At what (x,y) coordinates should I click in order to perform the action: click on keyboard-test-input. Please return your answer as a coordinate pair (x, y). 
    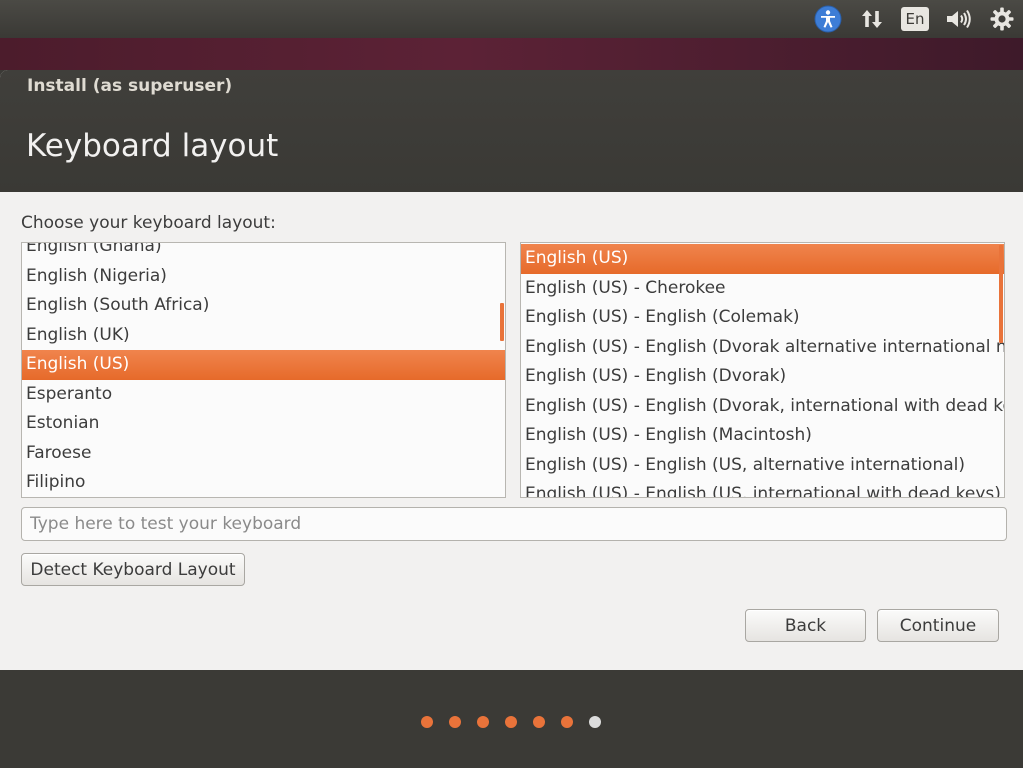
    Looking at the image, I should click on (514, 524).